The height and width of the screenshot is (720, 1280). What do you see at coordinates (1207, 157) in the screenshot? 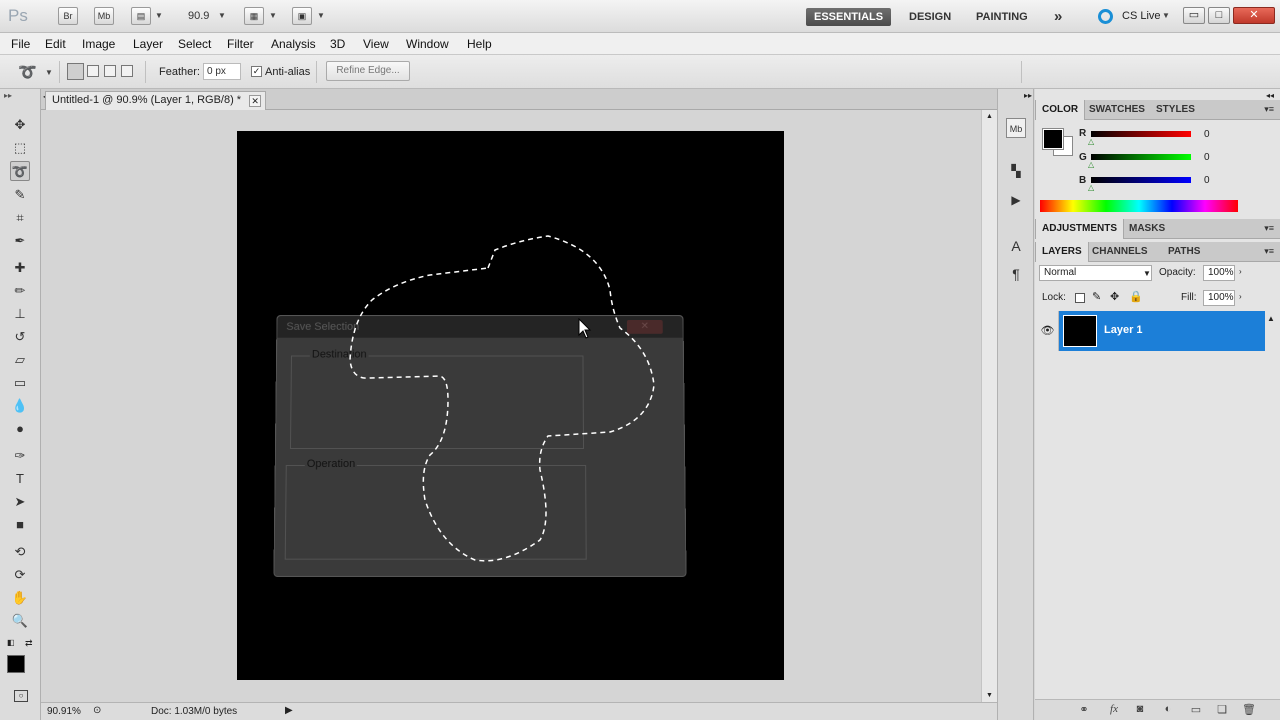
I see `green-value: 0` at bounding box center [1207, 157].